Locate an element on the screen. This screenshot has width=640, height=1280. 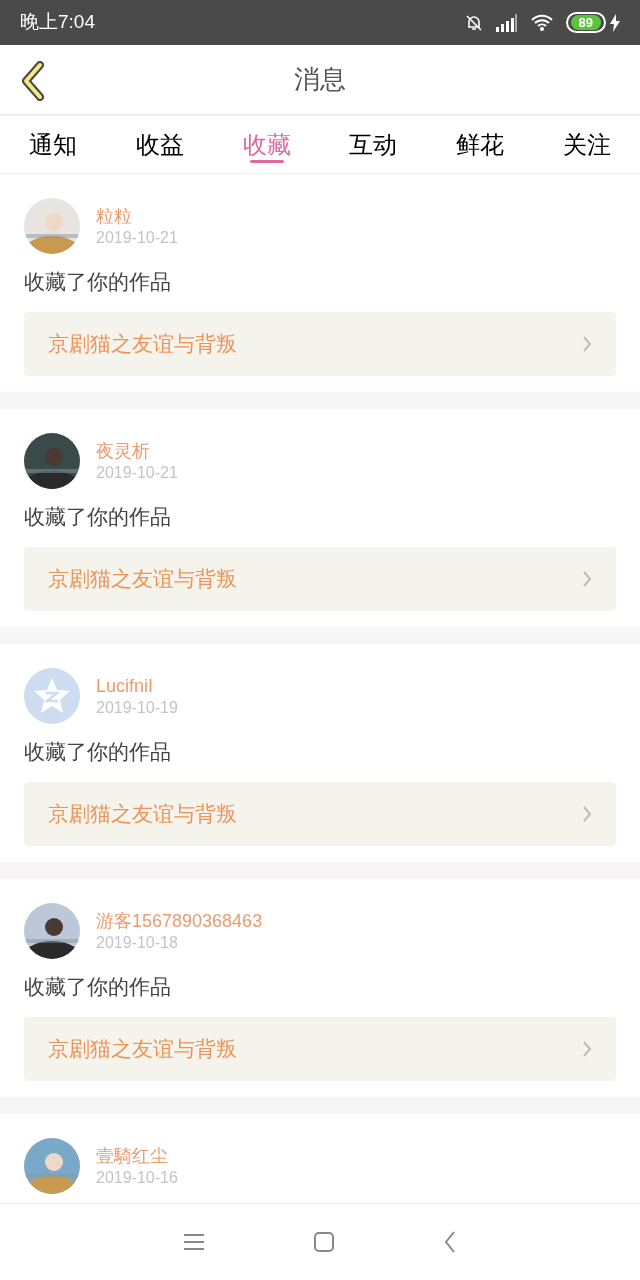
home-icon is located at coordinates (324, 1242).